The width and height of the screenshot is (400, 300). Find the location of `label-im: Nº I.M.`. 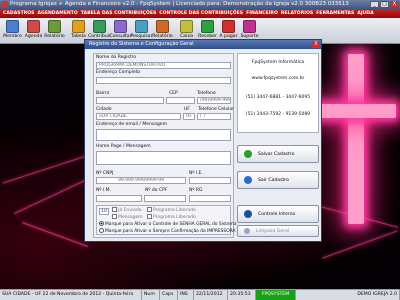

label-im: Nº I.M. is located at coordinates (103, 190).